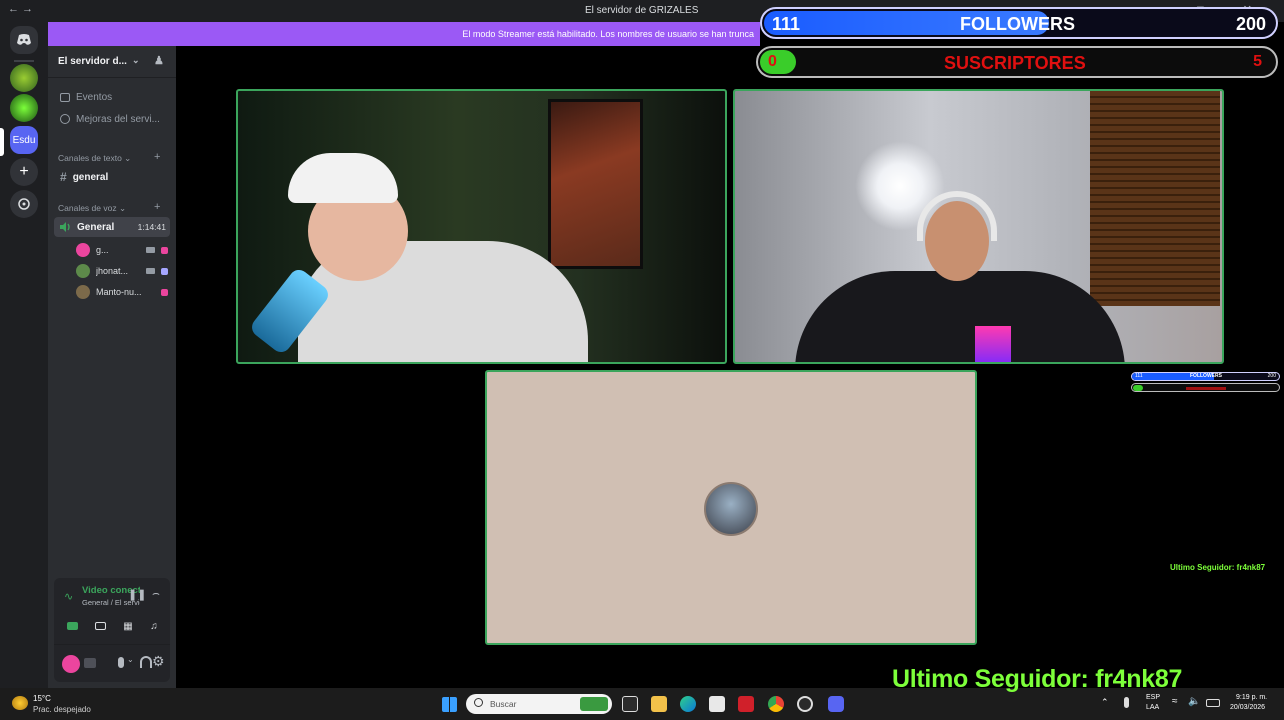  I want to click on obs-icon, so click(805, 704).